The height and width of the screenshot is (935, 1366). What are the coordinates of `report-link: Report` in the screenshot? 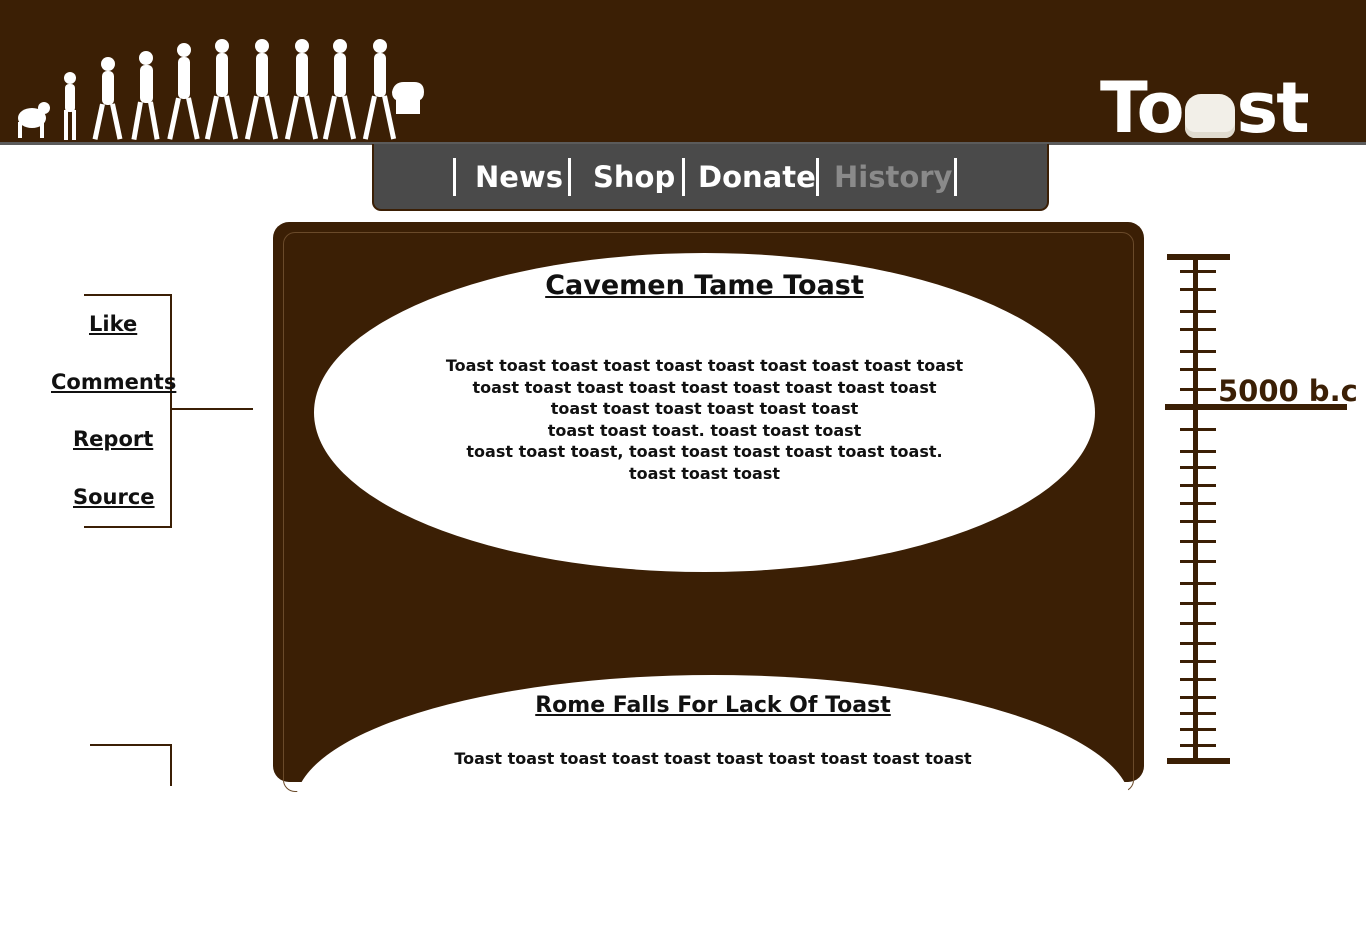 It's located at (113, 439).